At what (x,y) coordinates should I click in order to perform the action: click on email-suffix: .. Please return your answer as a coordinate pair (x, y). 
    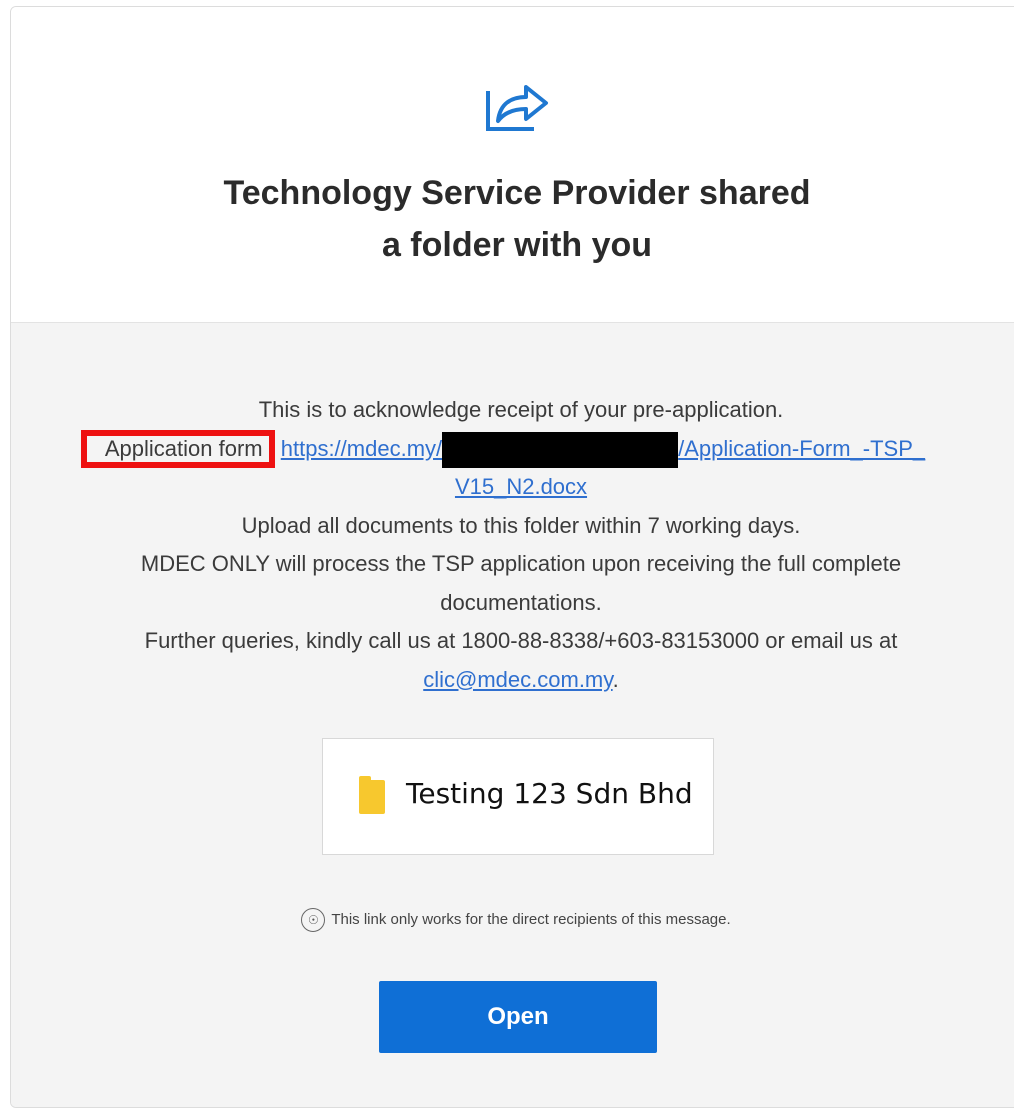
    Looking at the image, I should click on (615, 679).